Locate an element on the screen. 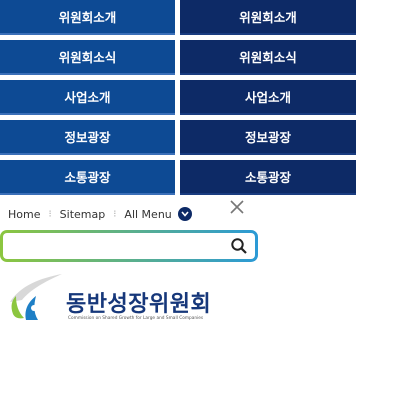  search-input is located at coordinates (113, 246).